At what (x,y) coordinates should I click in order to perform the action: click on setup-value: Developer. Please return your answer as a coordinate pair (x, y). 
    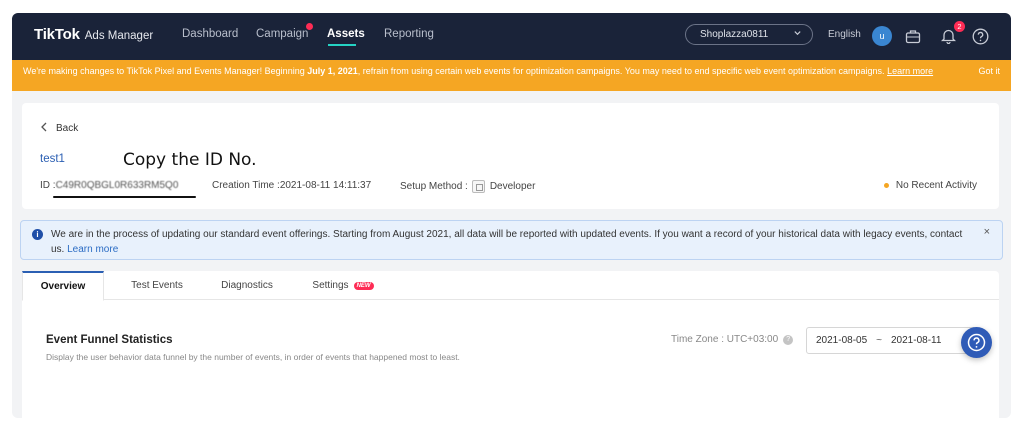
    Looking at the image, I should click on (512, 186).